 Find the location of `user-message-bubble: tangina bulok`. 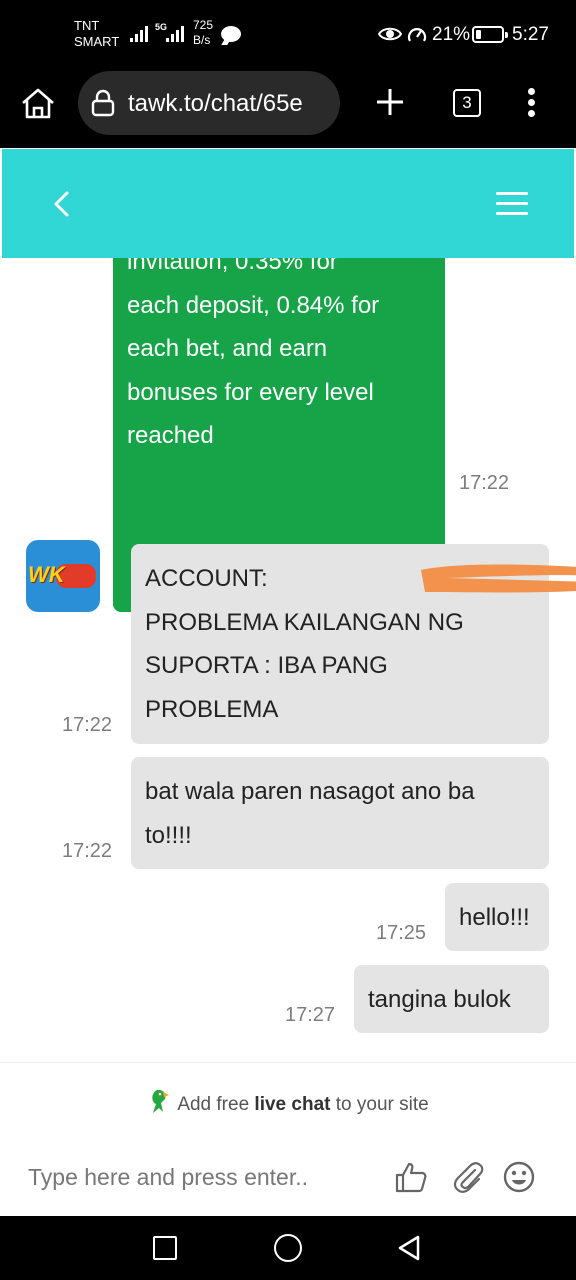

user-message-bubble: tangina bulok is located at coordinates (451, 999).